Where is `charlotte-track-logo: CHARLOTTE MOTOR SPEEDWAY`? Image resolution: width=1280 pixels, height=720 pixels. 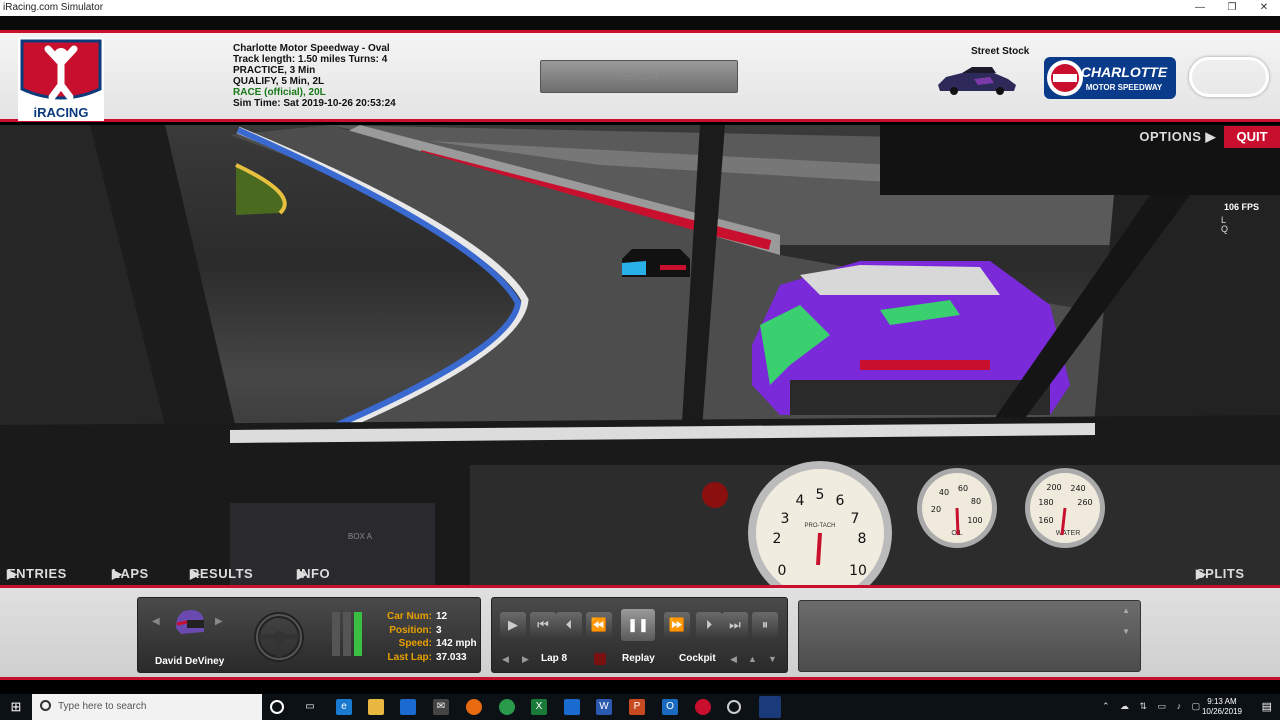
charlotte-track-logo: CHARLOTTE MOTOR SPEEDWAY is located at coordinates (1110, 78).